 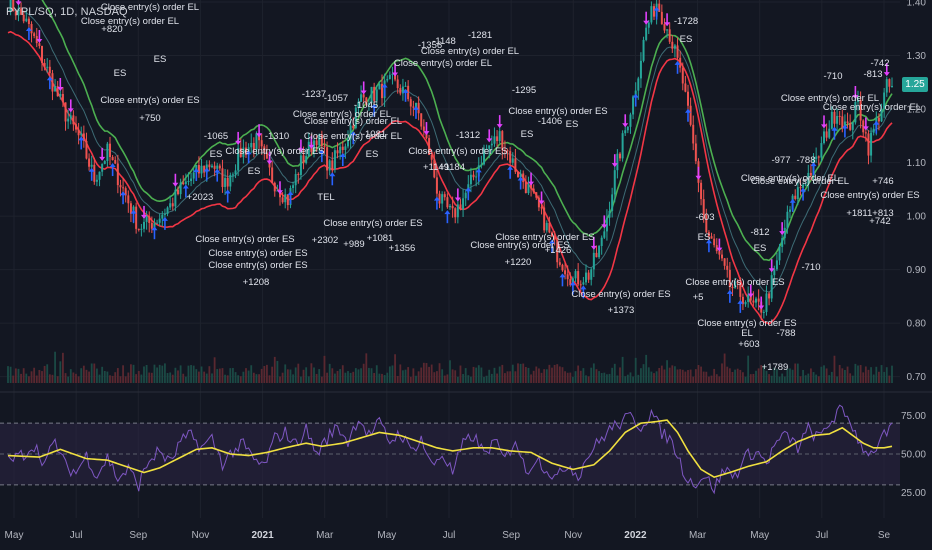 What do you see at coordinates (402, 248) in the screenshot?
I see `trade-label: +1356` at bounding box center [402, 248].